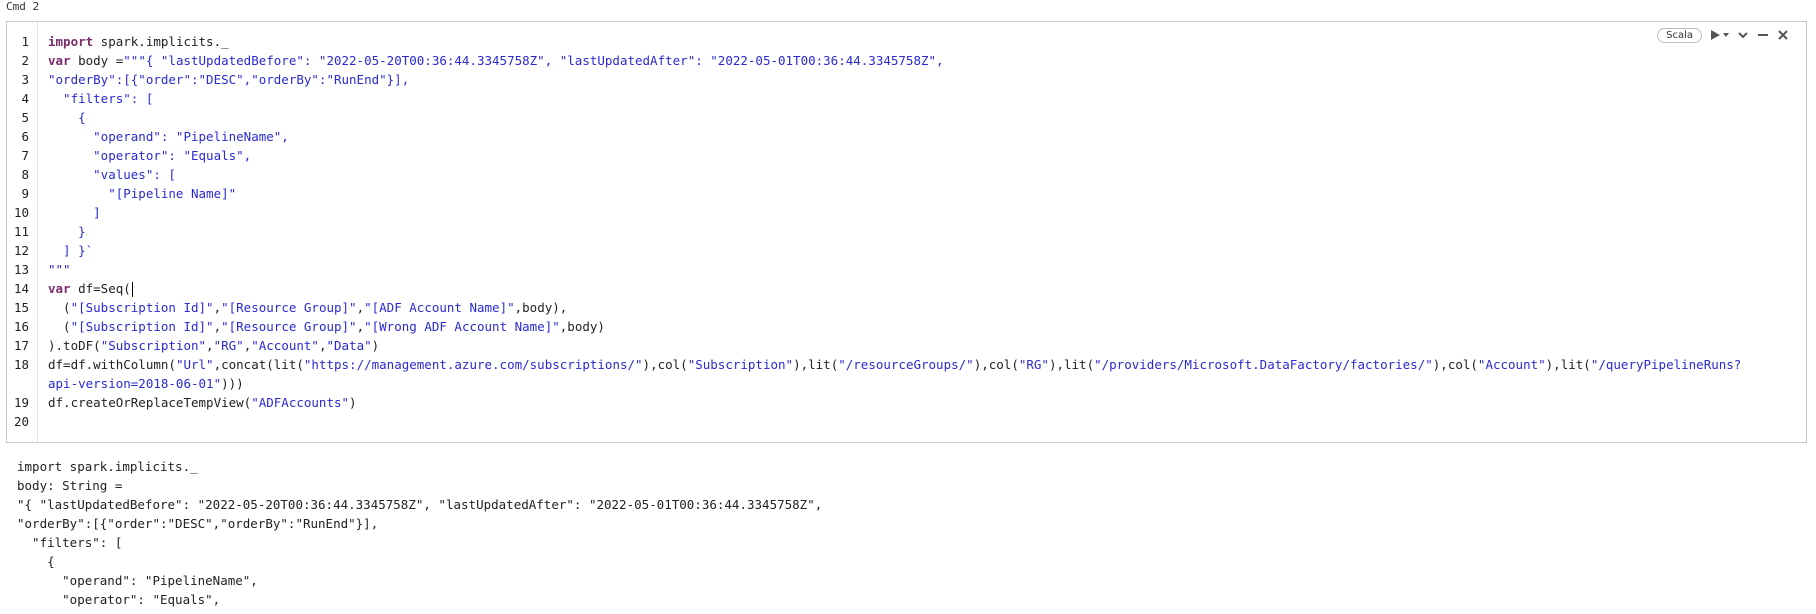  What do you see at coordinates (228, 345) in the screenshot?
I see `code-string: "RG"` at bounding box center [228, 345].